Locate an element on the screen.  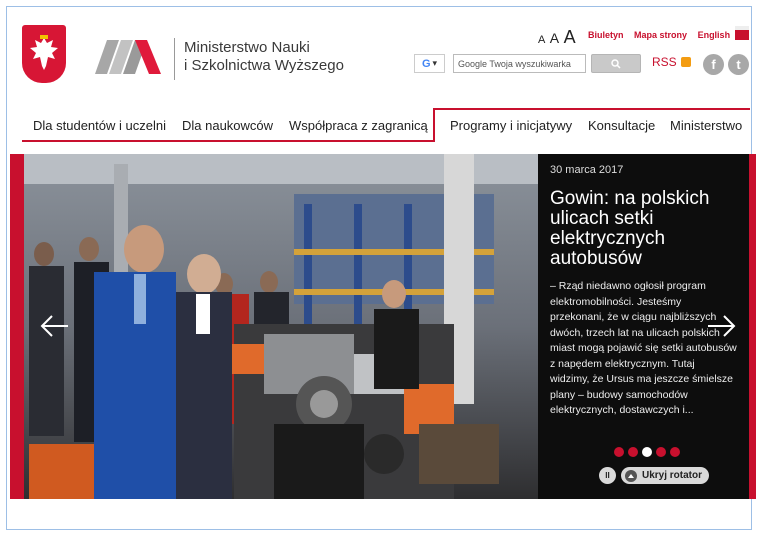
nav-item-programs: Programy i inicjatywy is located at coordinates (511, 125).